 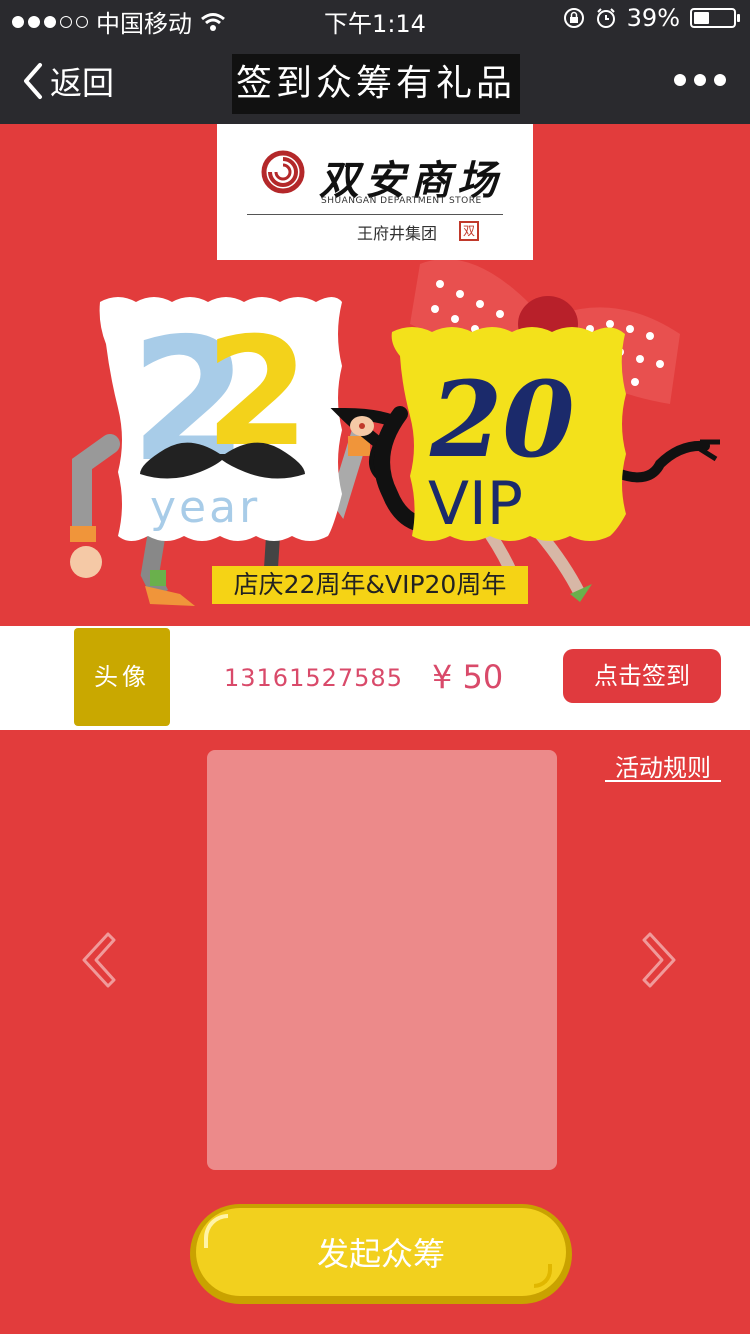 I want to click on launch-crowdfund-button: 发起众筹, so click(x=381, y=1254).